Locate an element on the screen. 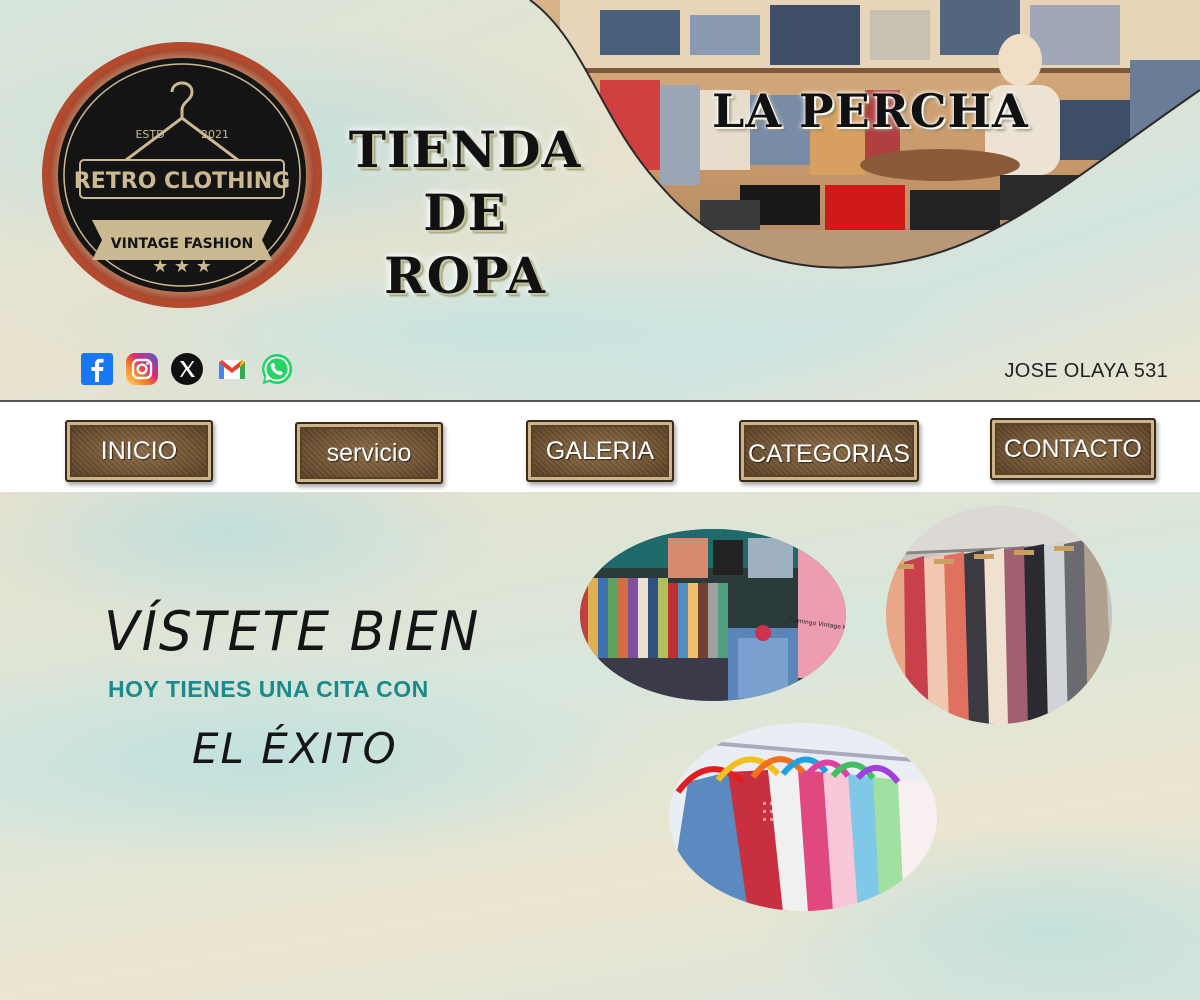  brand-name: LA PERCHA is located at coordinates (870, 111).